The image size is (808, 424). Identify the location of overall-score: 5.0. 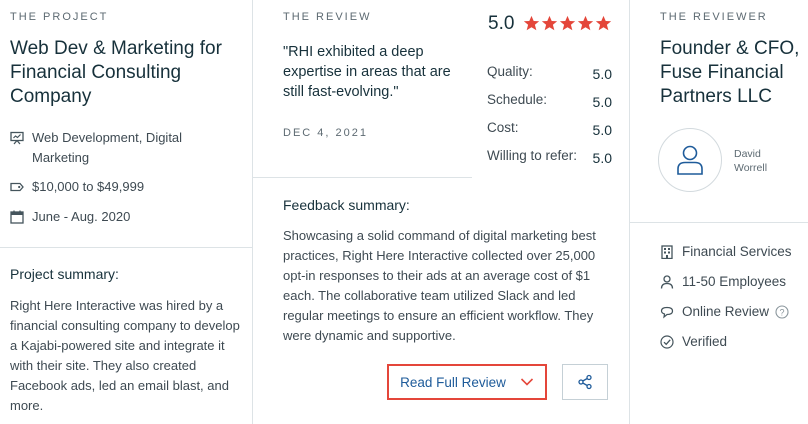
(501, 23).